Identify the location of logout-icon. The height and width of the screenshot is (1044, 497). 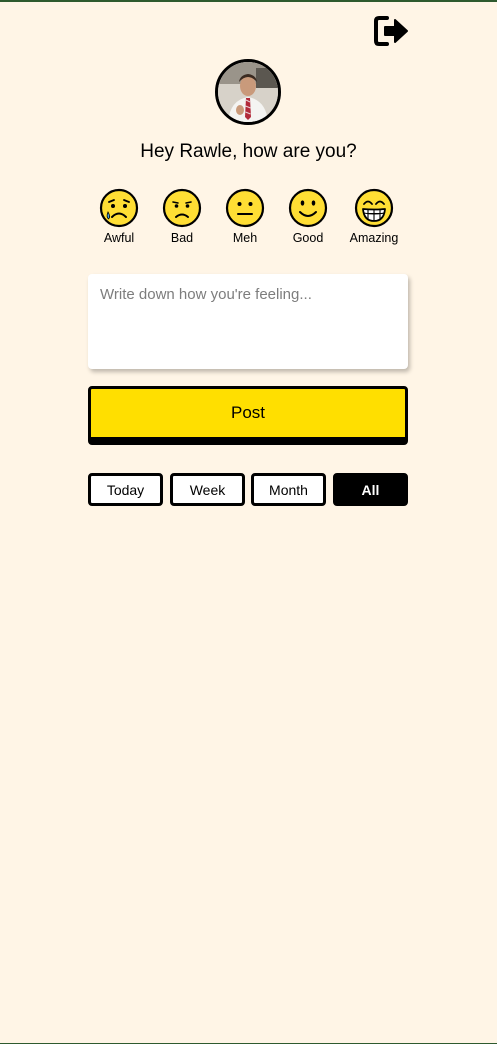
(392, 31).